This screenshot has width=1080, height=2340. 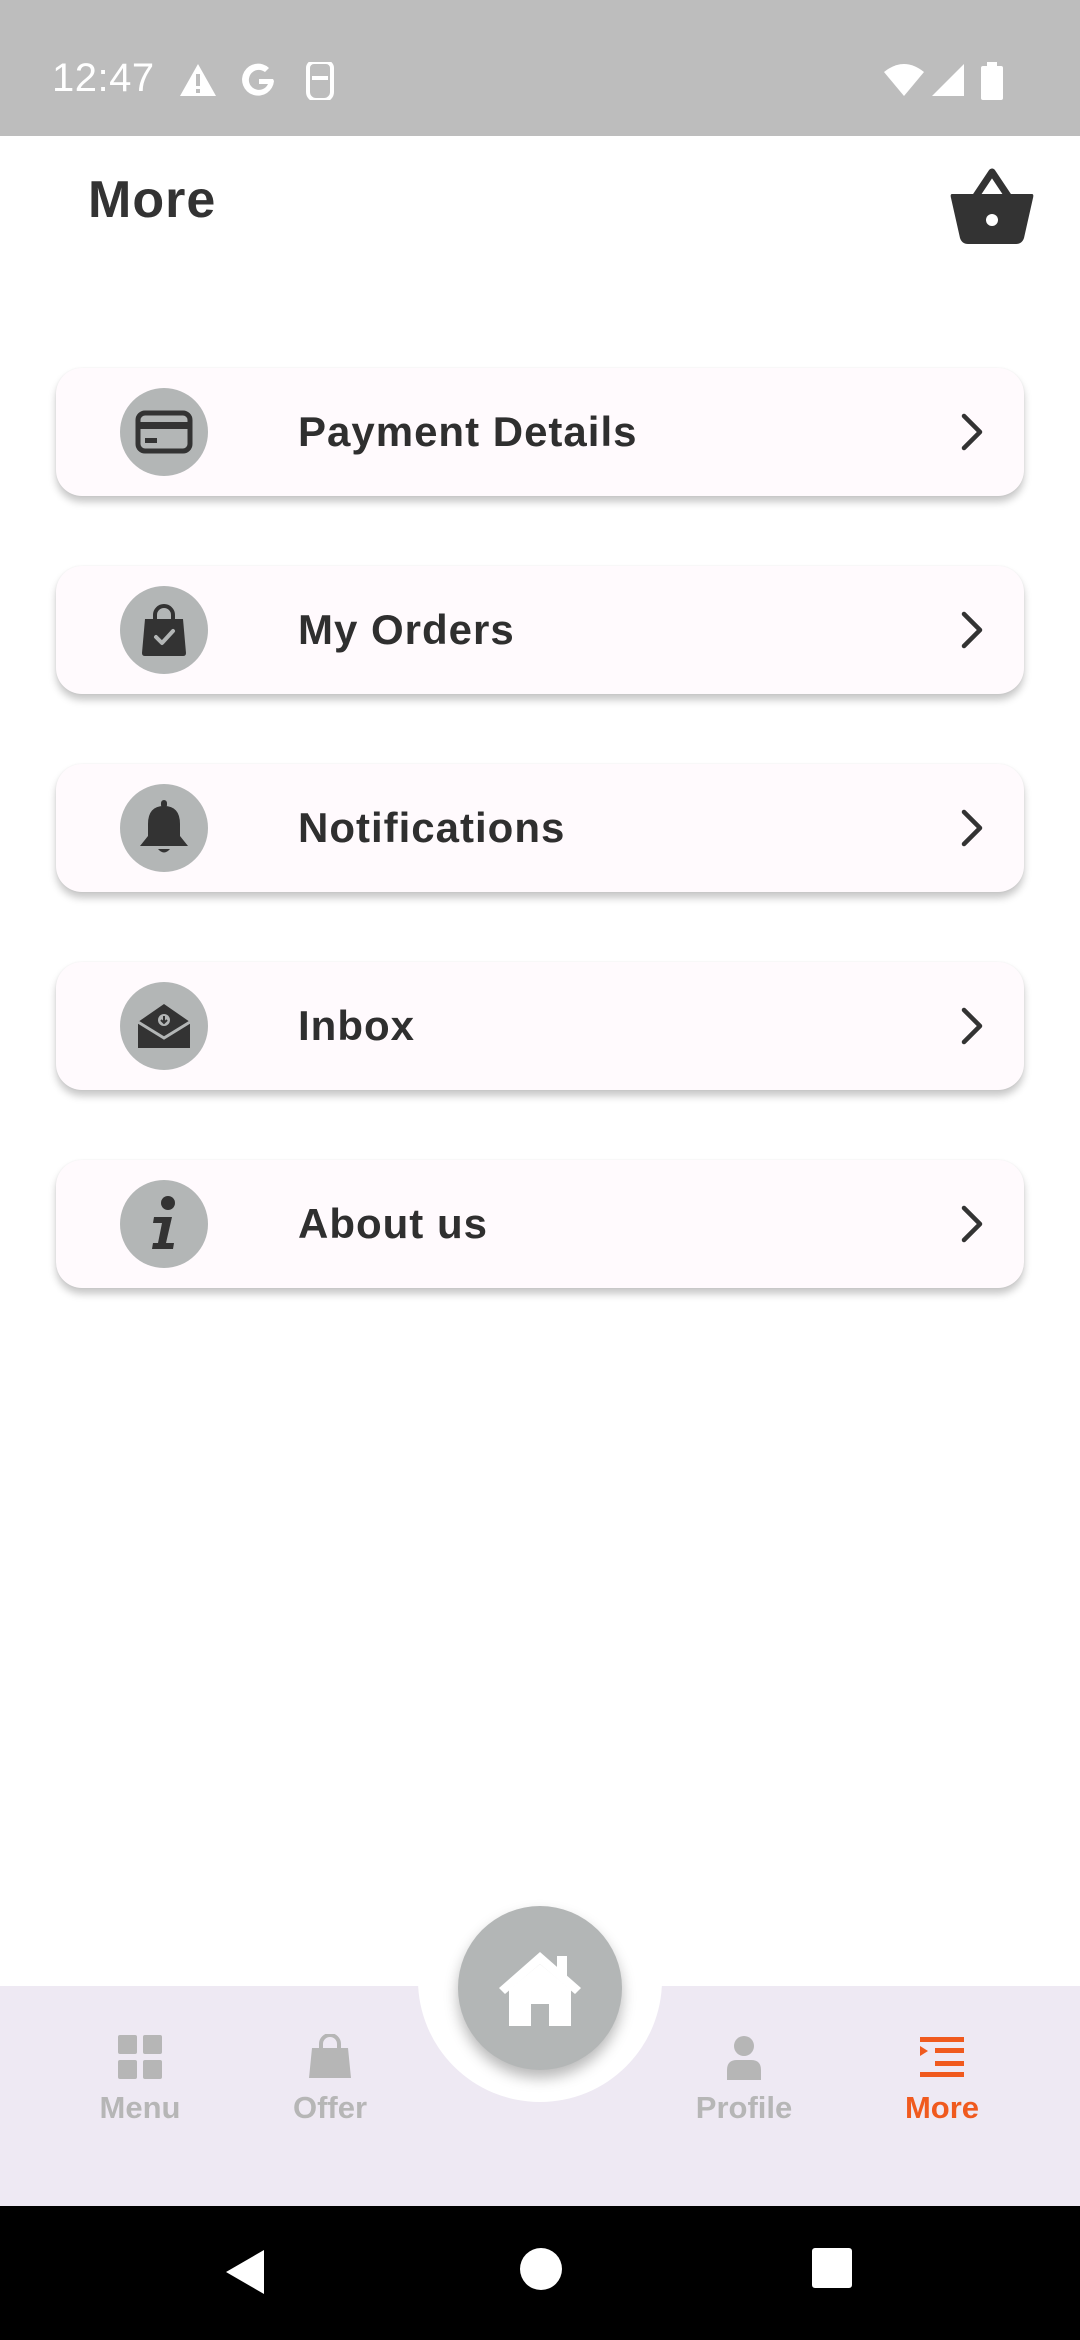 I want to click on status-time: 12:47, so click(x=103, y=78).